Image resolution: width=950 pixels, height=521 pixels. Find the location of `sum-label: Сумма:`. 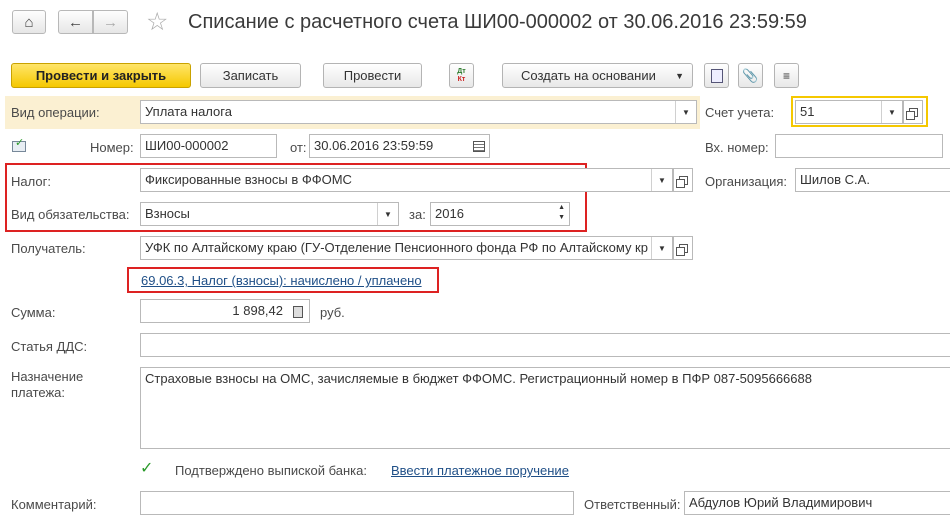

sum-label: Сумма: is located at coordinates (33, 312).